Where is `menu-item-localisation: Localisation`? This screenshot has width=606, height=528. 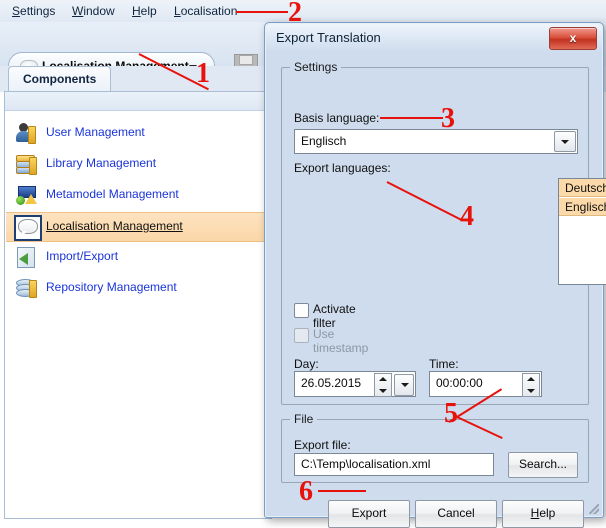
menu-item-localisation: Localisation is located at coordinates (205, 11).